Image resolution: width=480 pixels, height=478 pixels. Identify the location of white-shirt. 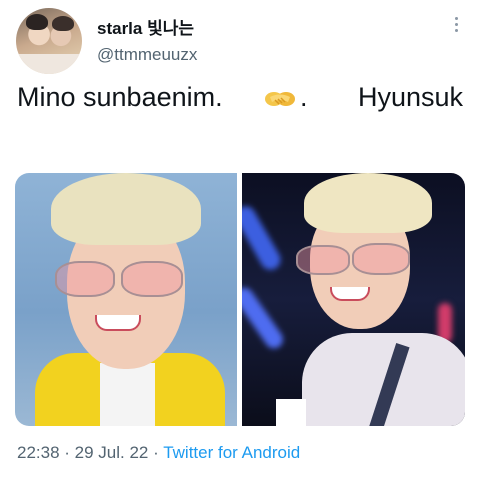
(127, 394).